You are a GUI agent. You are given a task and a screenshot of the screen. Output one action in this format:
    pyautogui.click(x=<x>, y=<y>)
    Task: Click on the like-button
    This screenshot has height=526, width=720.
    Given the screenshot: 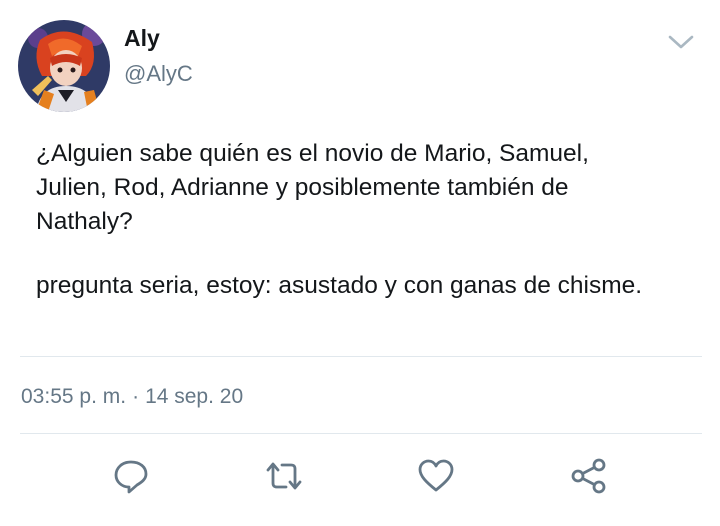 What is the action you would take?
    pyautogui.click(x=436, y=476)
    